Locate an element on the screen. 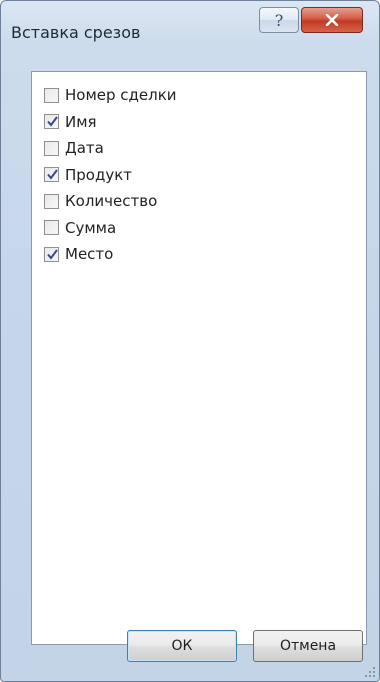 The width and height of the screenshot is (380, 682). field-label: Место is located at coordinates (89, 254).